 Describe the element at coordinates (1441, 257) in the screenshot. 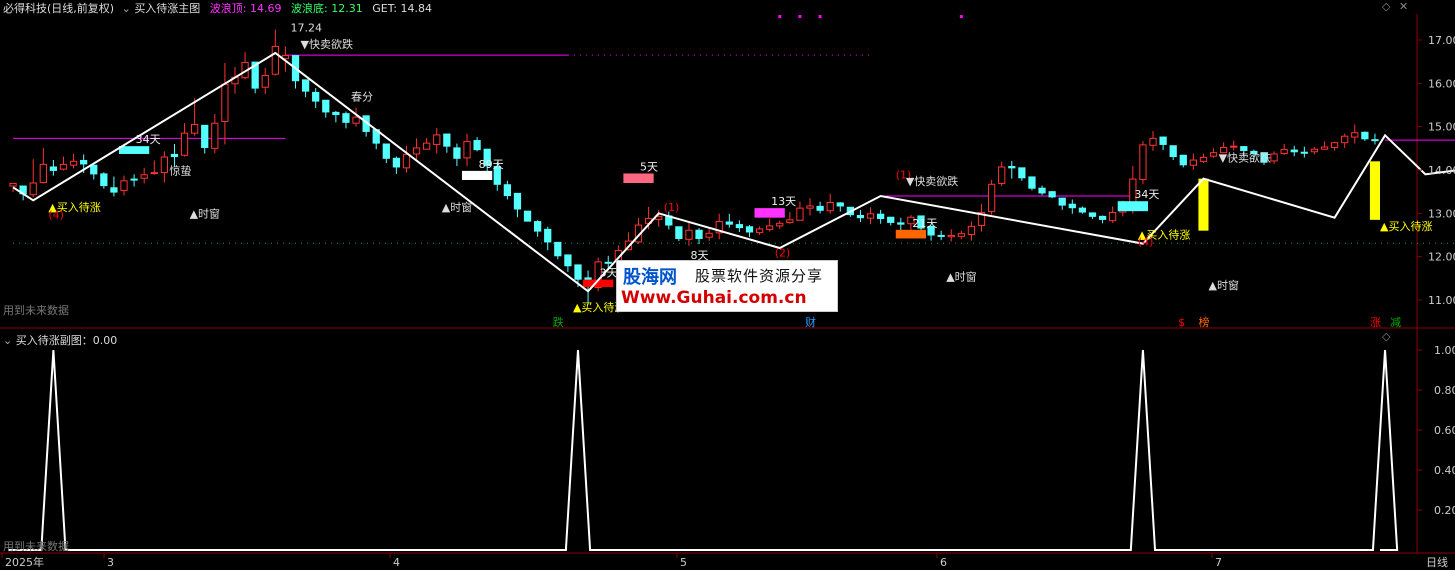

I see `price-tick-label: 12.00` at that location.